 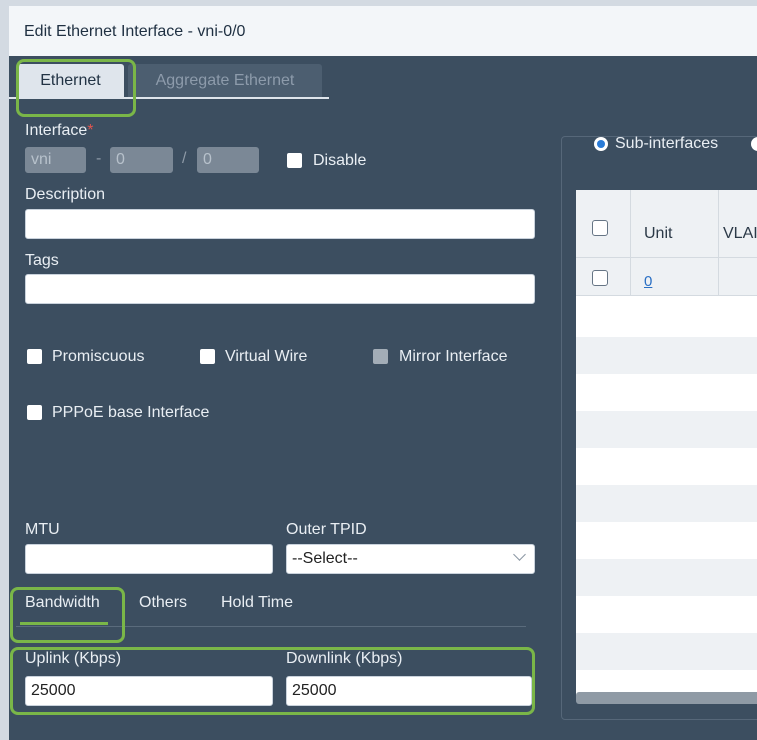 I want to click on description-input, so click(x=280, y=224).